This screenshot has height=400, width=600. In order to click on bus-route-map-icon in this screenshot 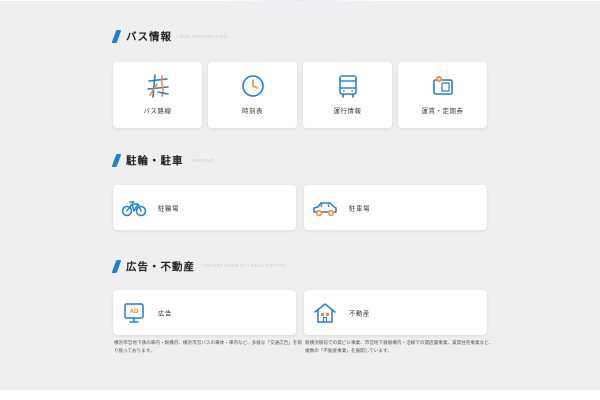, I will do `click(158, 86)`.